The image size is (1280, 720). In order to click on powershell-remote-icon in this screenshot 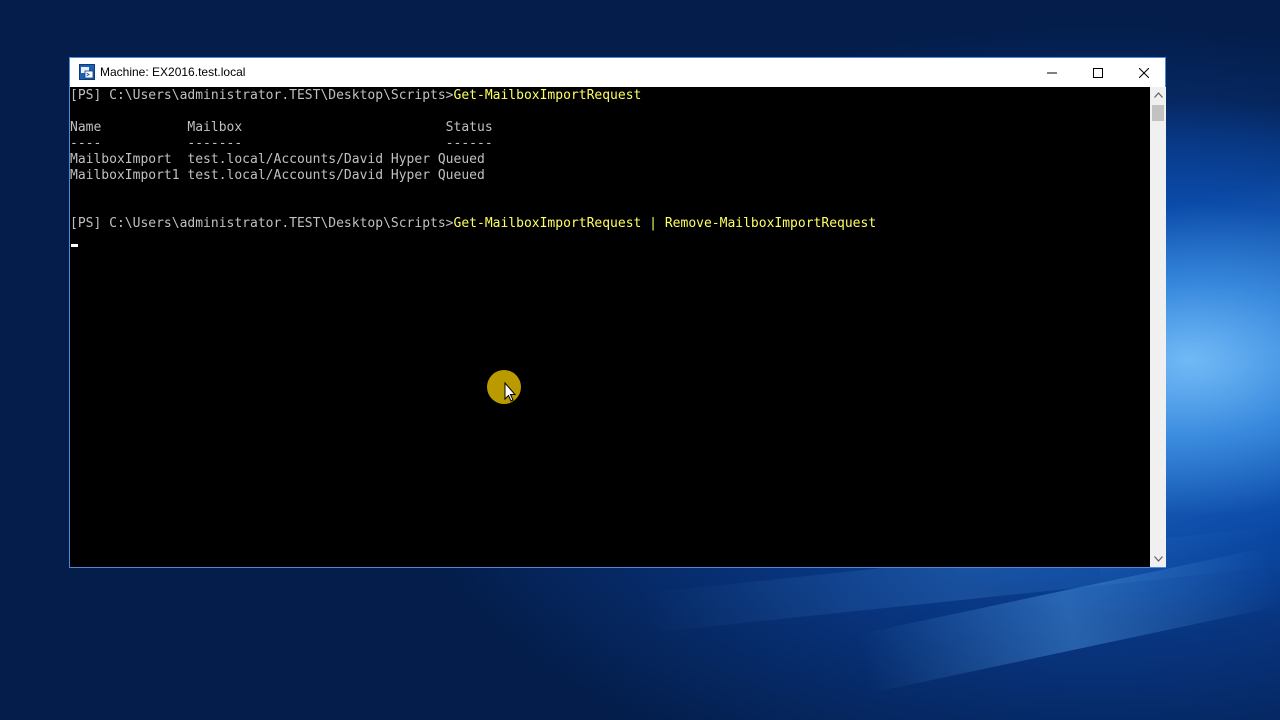, I will do `click(87, 72)`.